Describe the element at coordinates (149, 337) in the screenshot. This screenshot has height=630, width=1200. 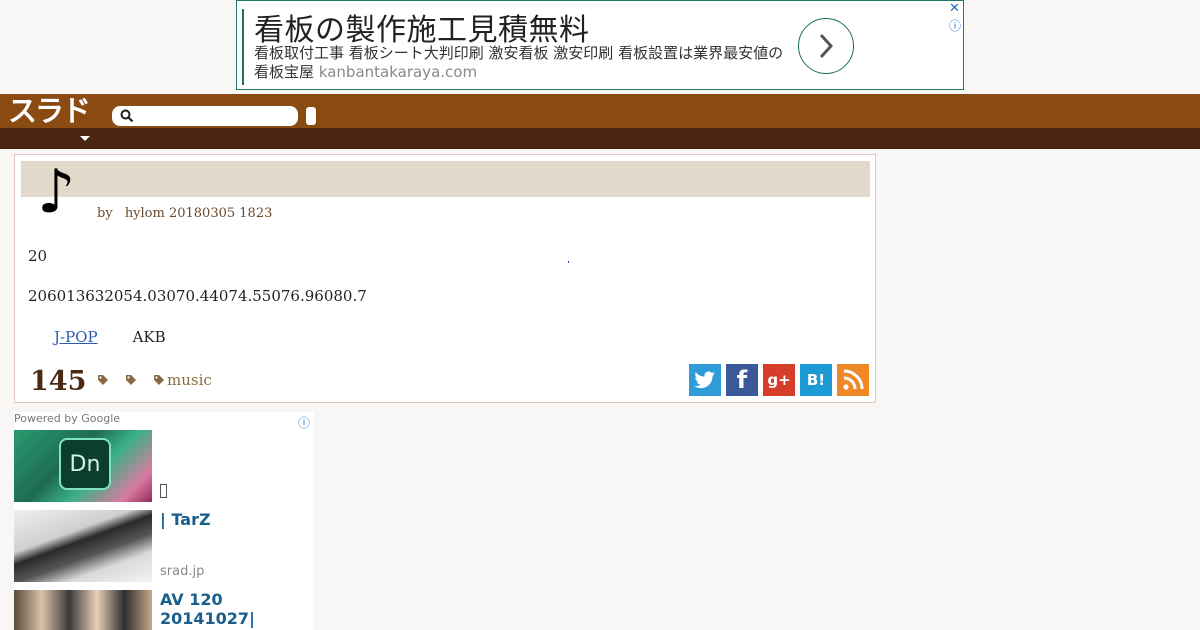
I see `story-link-after: AKB` at that location.